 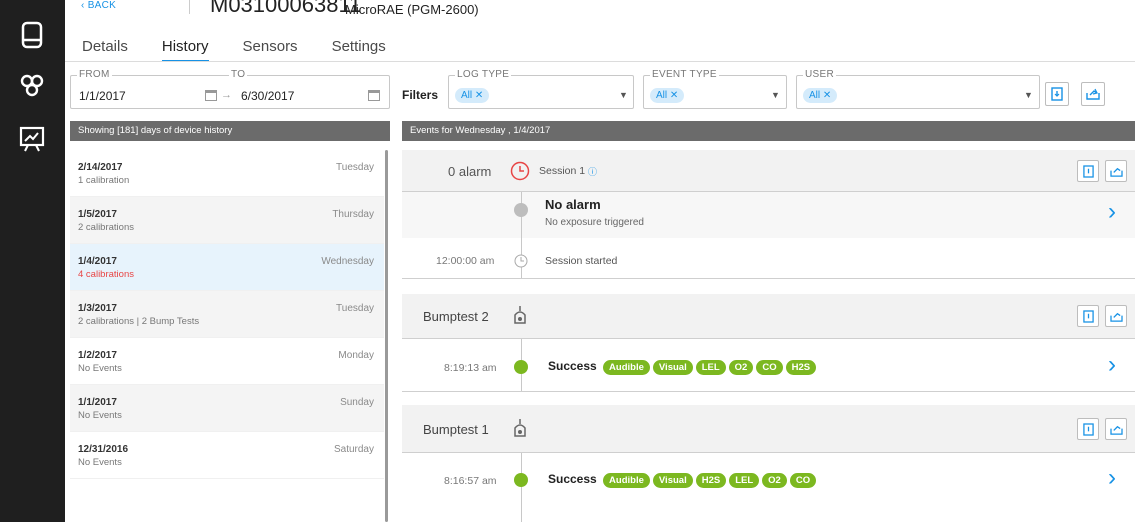 What do you see at coordinates (189, 7) in the screenshot?
I see `header-divider` at bounding box center [189, 7].